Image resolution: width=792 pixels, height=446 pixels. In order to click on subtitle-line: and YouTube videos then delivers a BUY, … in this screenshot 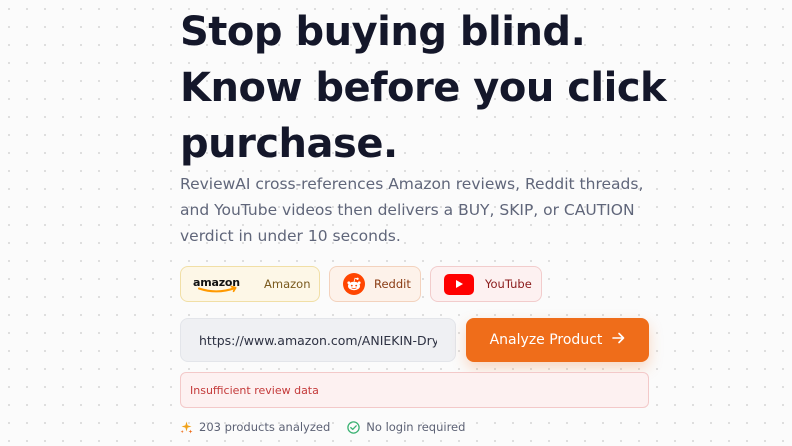, I will do `click(407, 210)`.